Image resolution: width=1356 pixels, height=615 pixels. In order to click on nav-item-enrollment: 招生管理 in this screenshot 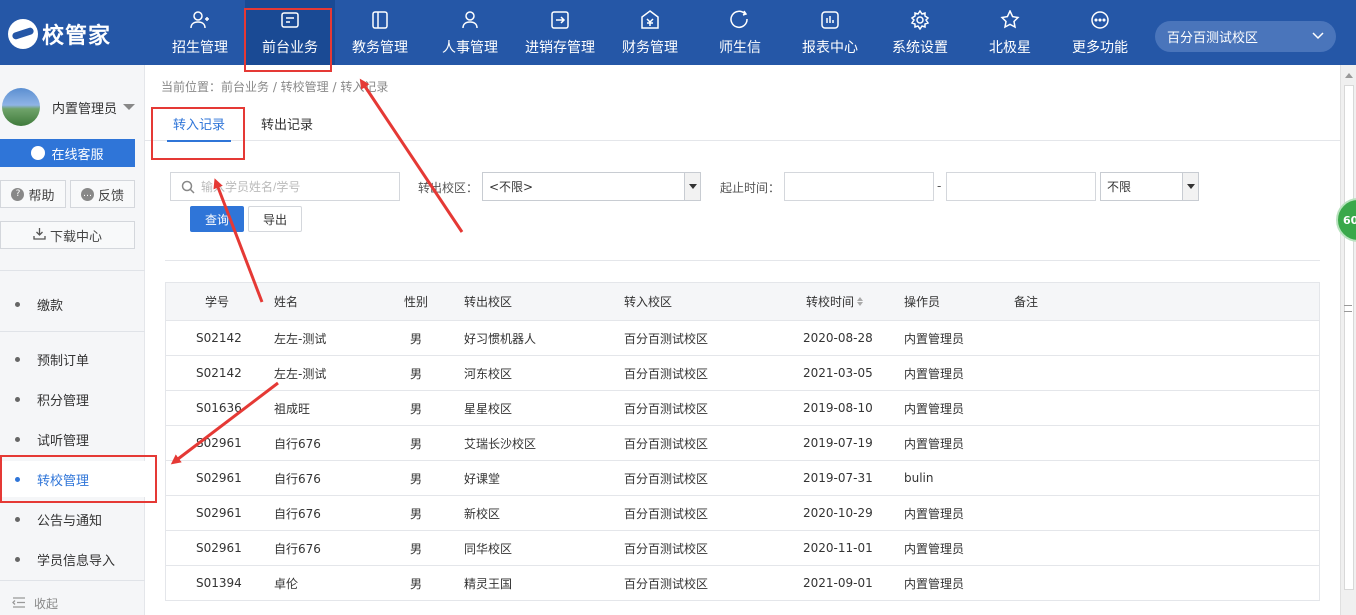, I will do `click(200, 32)`.